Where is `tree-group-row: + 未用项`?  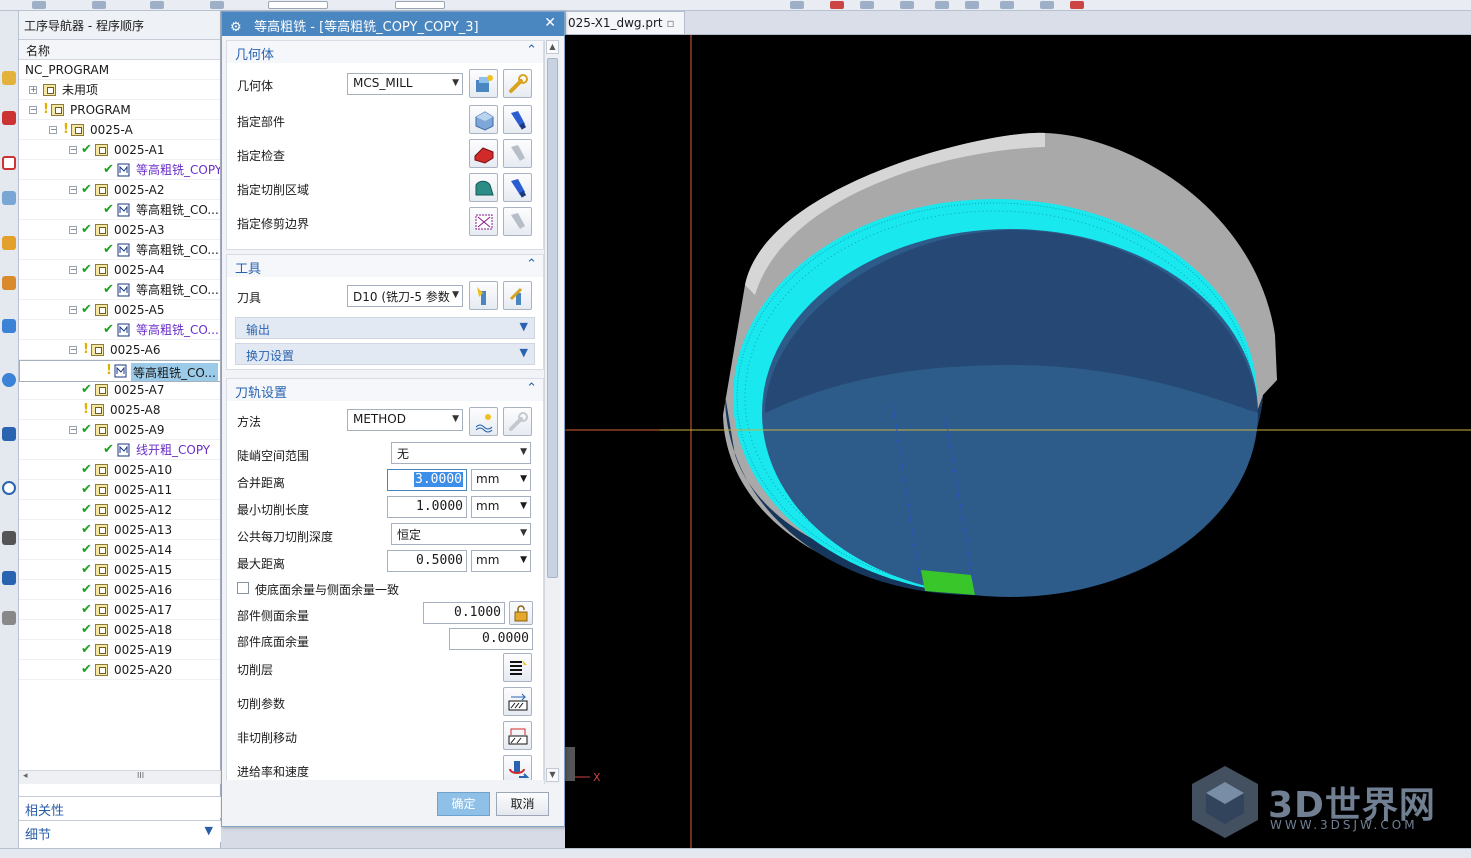 tree-group-row: + 未用项 is located at coordinates (119, 90).